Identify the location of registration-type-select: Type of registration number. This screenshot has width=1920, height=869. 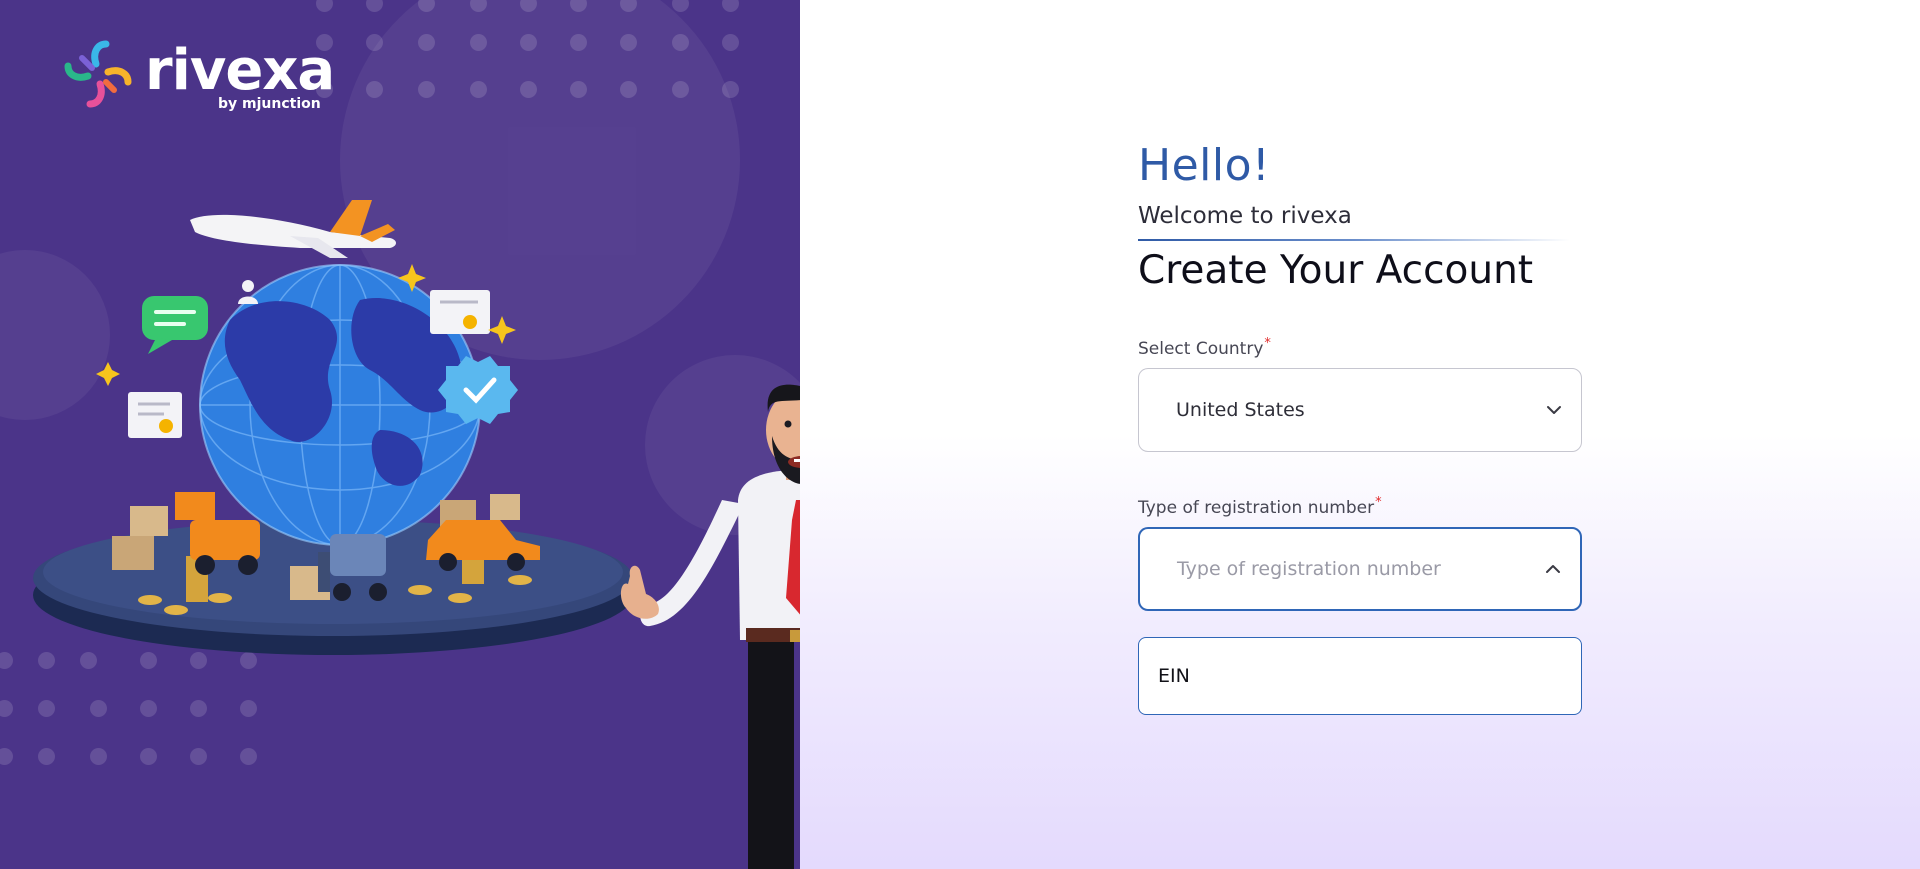
(1360, 569).